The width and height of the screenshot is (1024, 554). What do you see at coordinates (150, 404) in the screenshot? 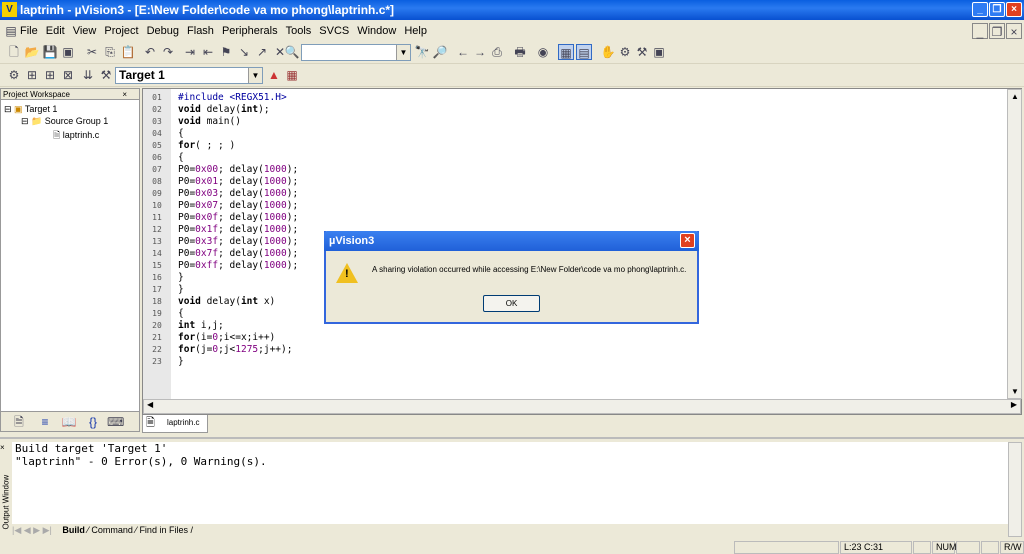
I see `scroll-left-icon: ◀` at bounding box center [150, 404].